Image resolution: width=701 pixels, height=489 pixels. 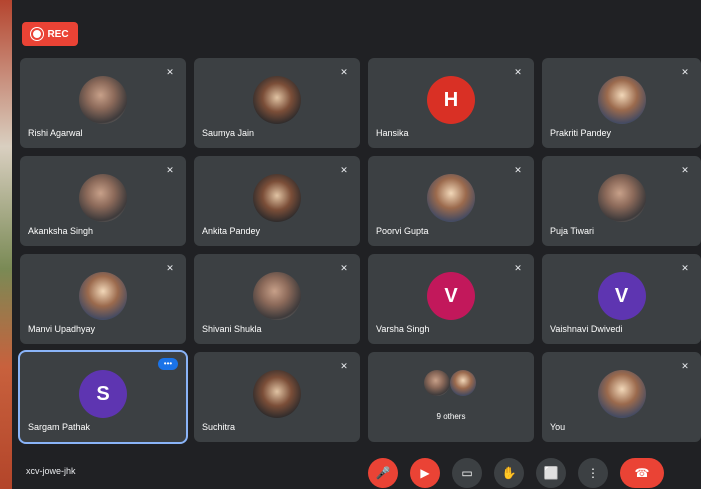 I want to click on more-options-button: ⋮, so click(x=593, y=473).